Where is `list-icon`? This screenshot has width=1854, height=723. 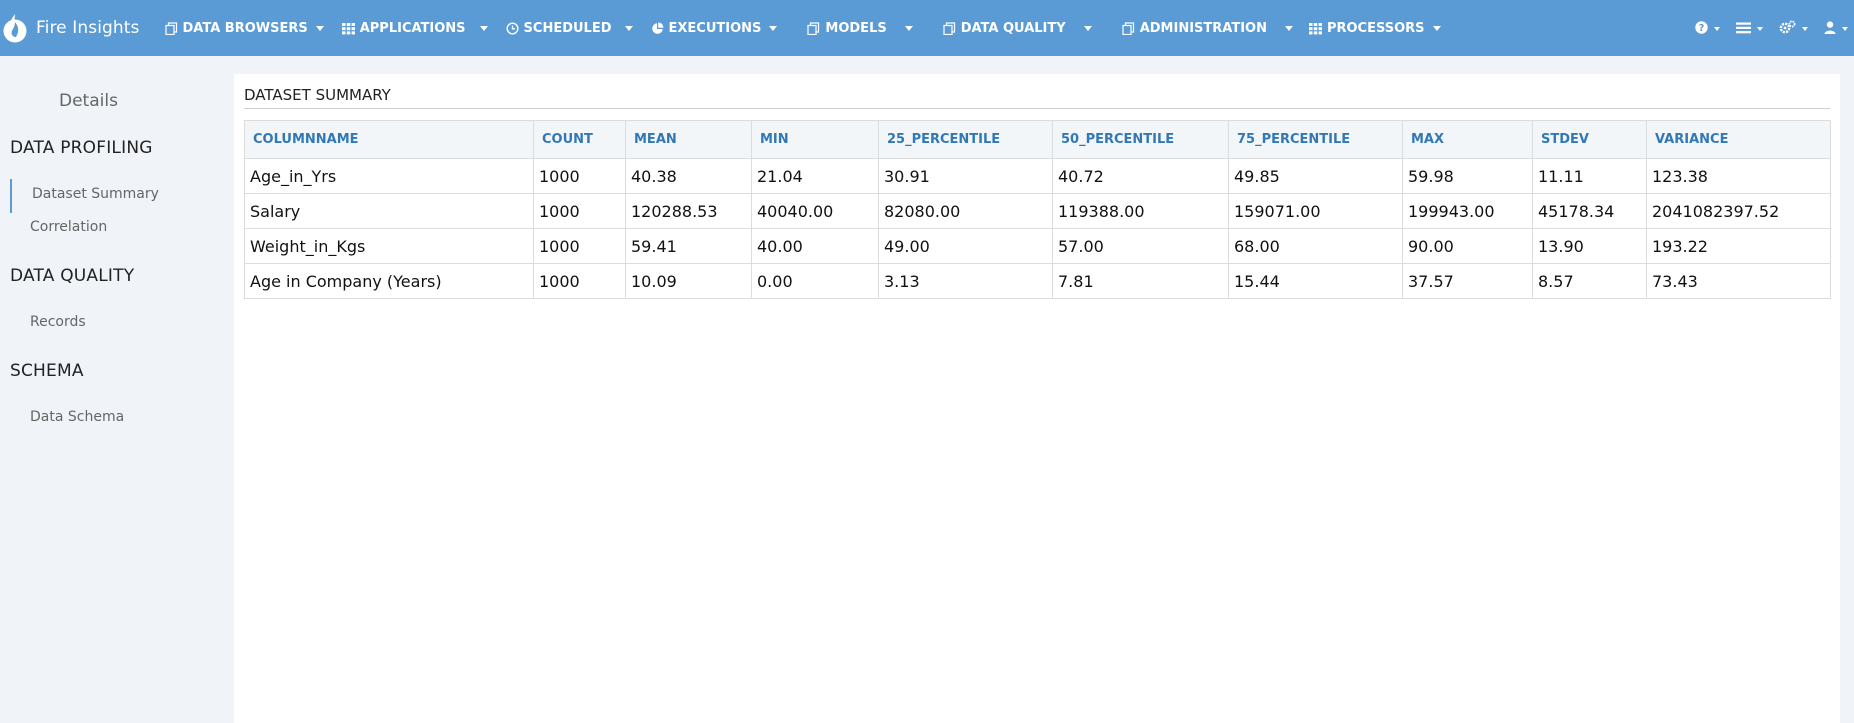 list-icon is located at coordinates (1743, 28).